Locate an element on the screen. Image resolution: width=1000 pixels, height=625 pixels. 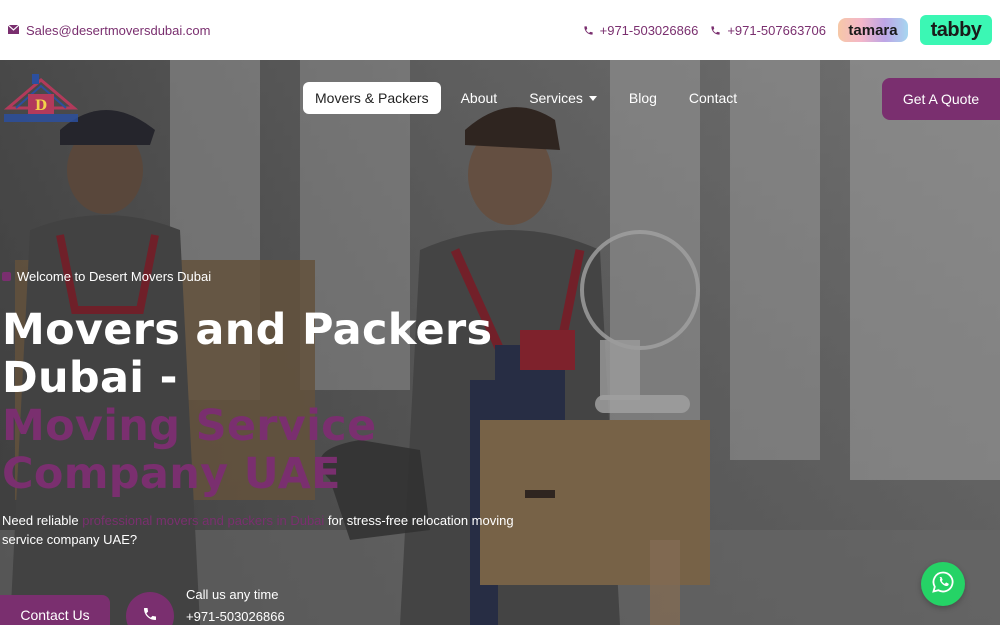
phone-text-2: +971-507663706 is located at coordinates (776, 30).